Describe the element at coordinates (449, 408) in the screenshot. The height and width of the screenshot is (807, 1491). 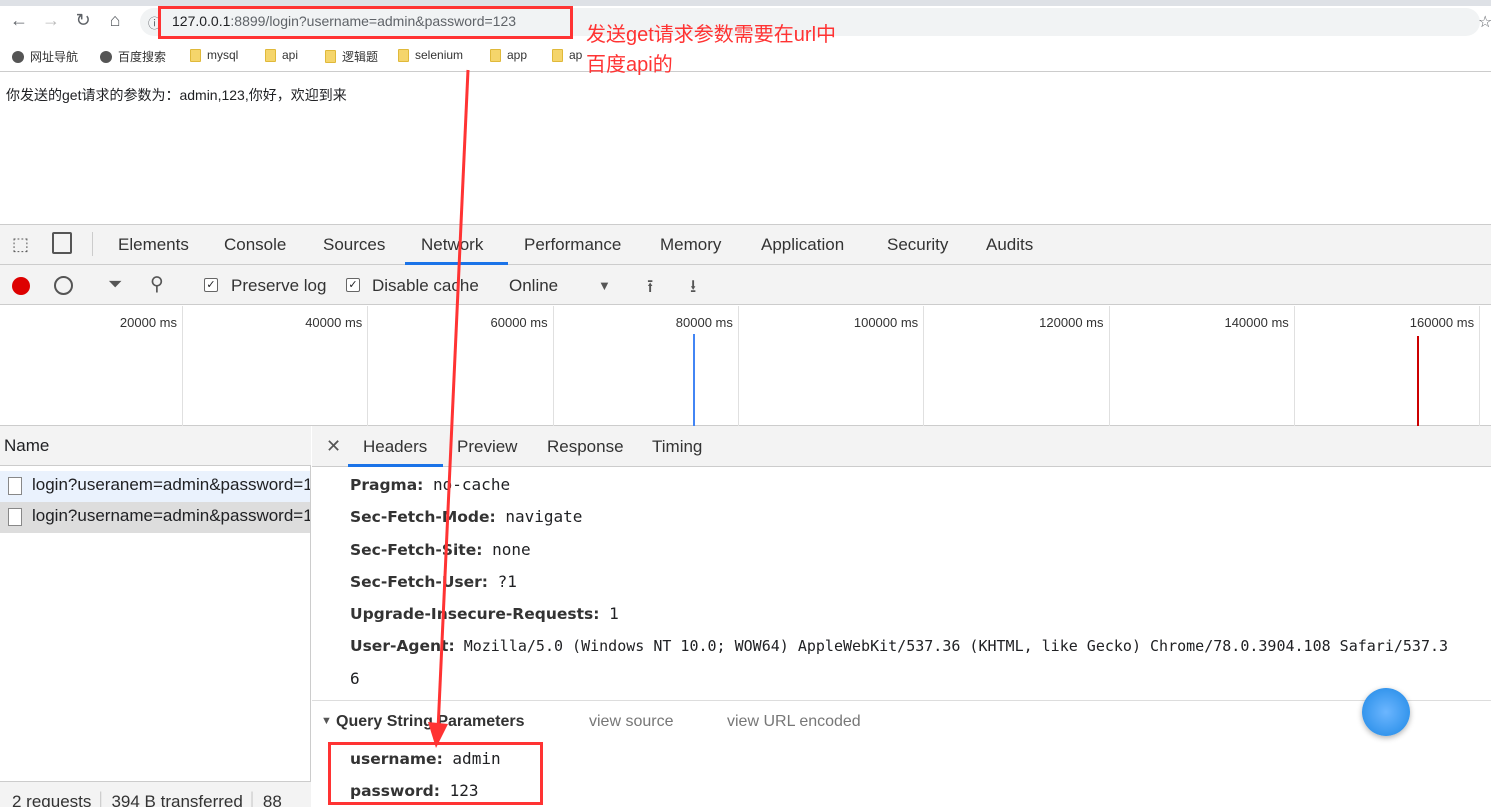
I see `annotation-arrow` at that location.